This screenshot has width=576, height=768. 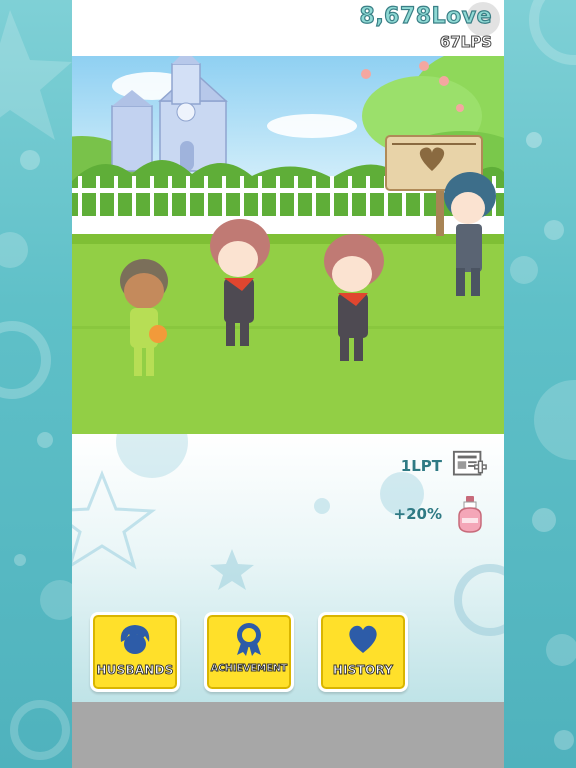 What do you see at coordinates (470, 514) in the screenshot?
I see `potion-bottle-icon` at bounding box center [470, 514].